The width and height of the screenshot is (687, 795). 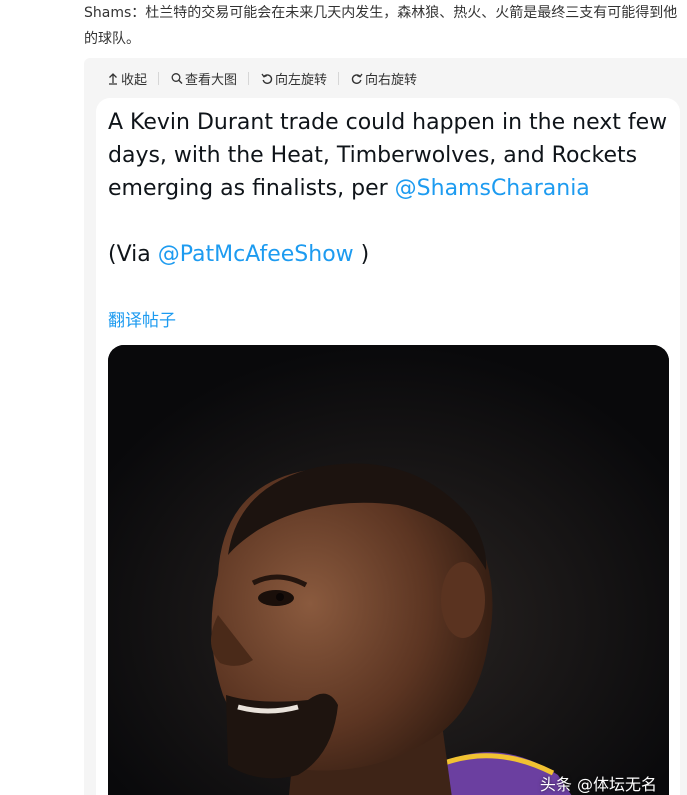 I want to click on rotate-right-button: 向右旋转, so click(x=383, y=78).